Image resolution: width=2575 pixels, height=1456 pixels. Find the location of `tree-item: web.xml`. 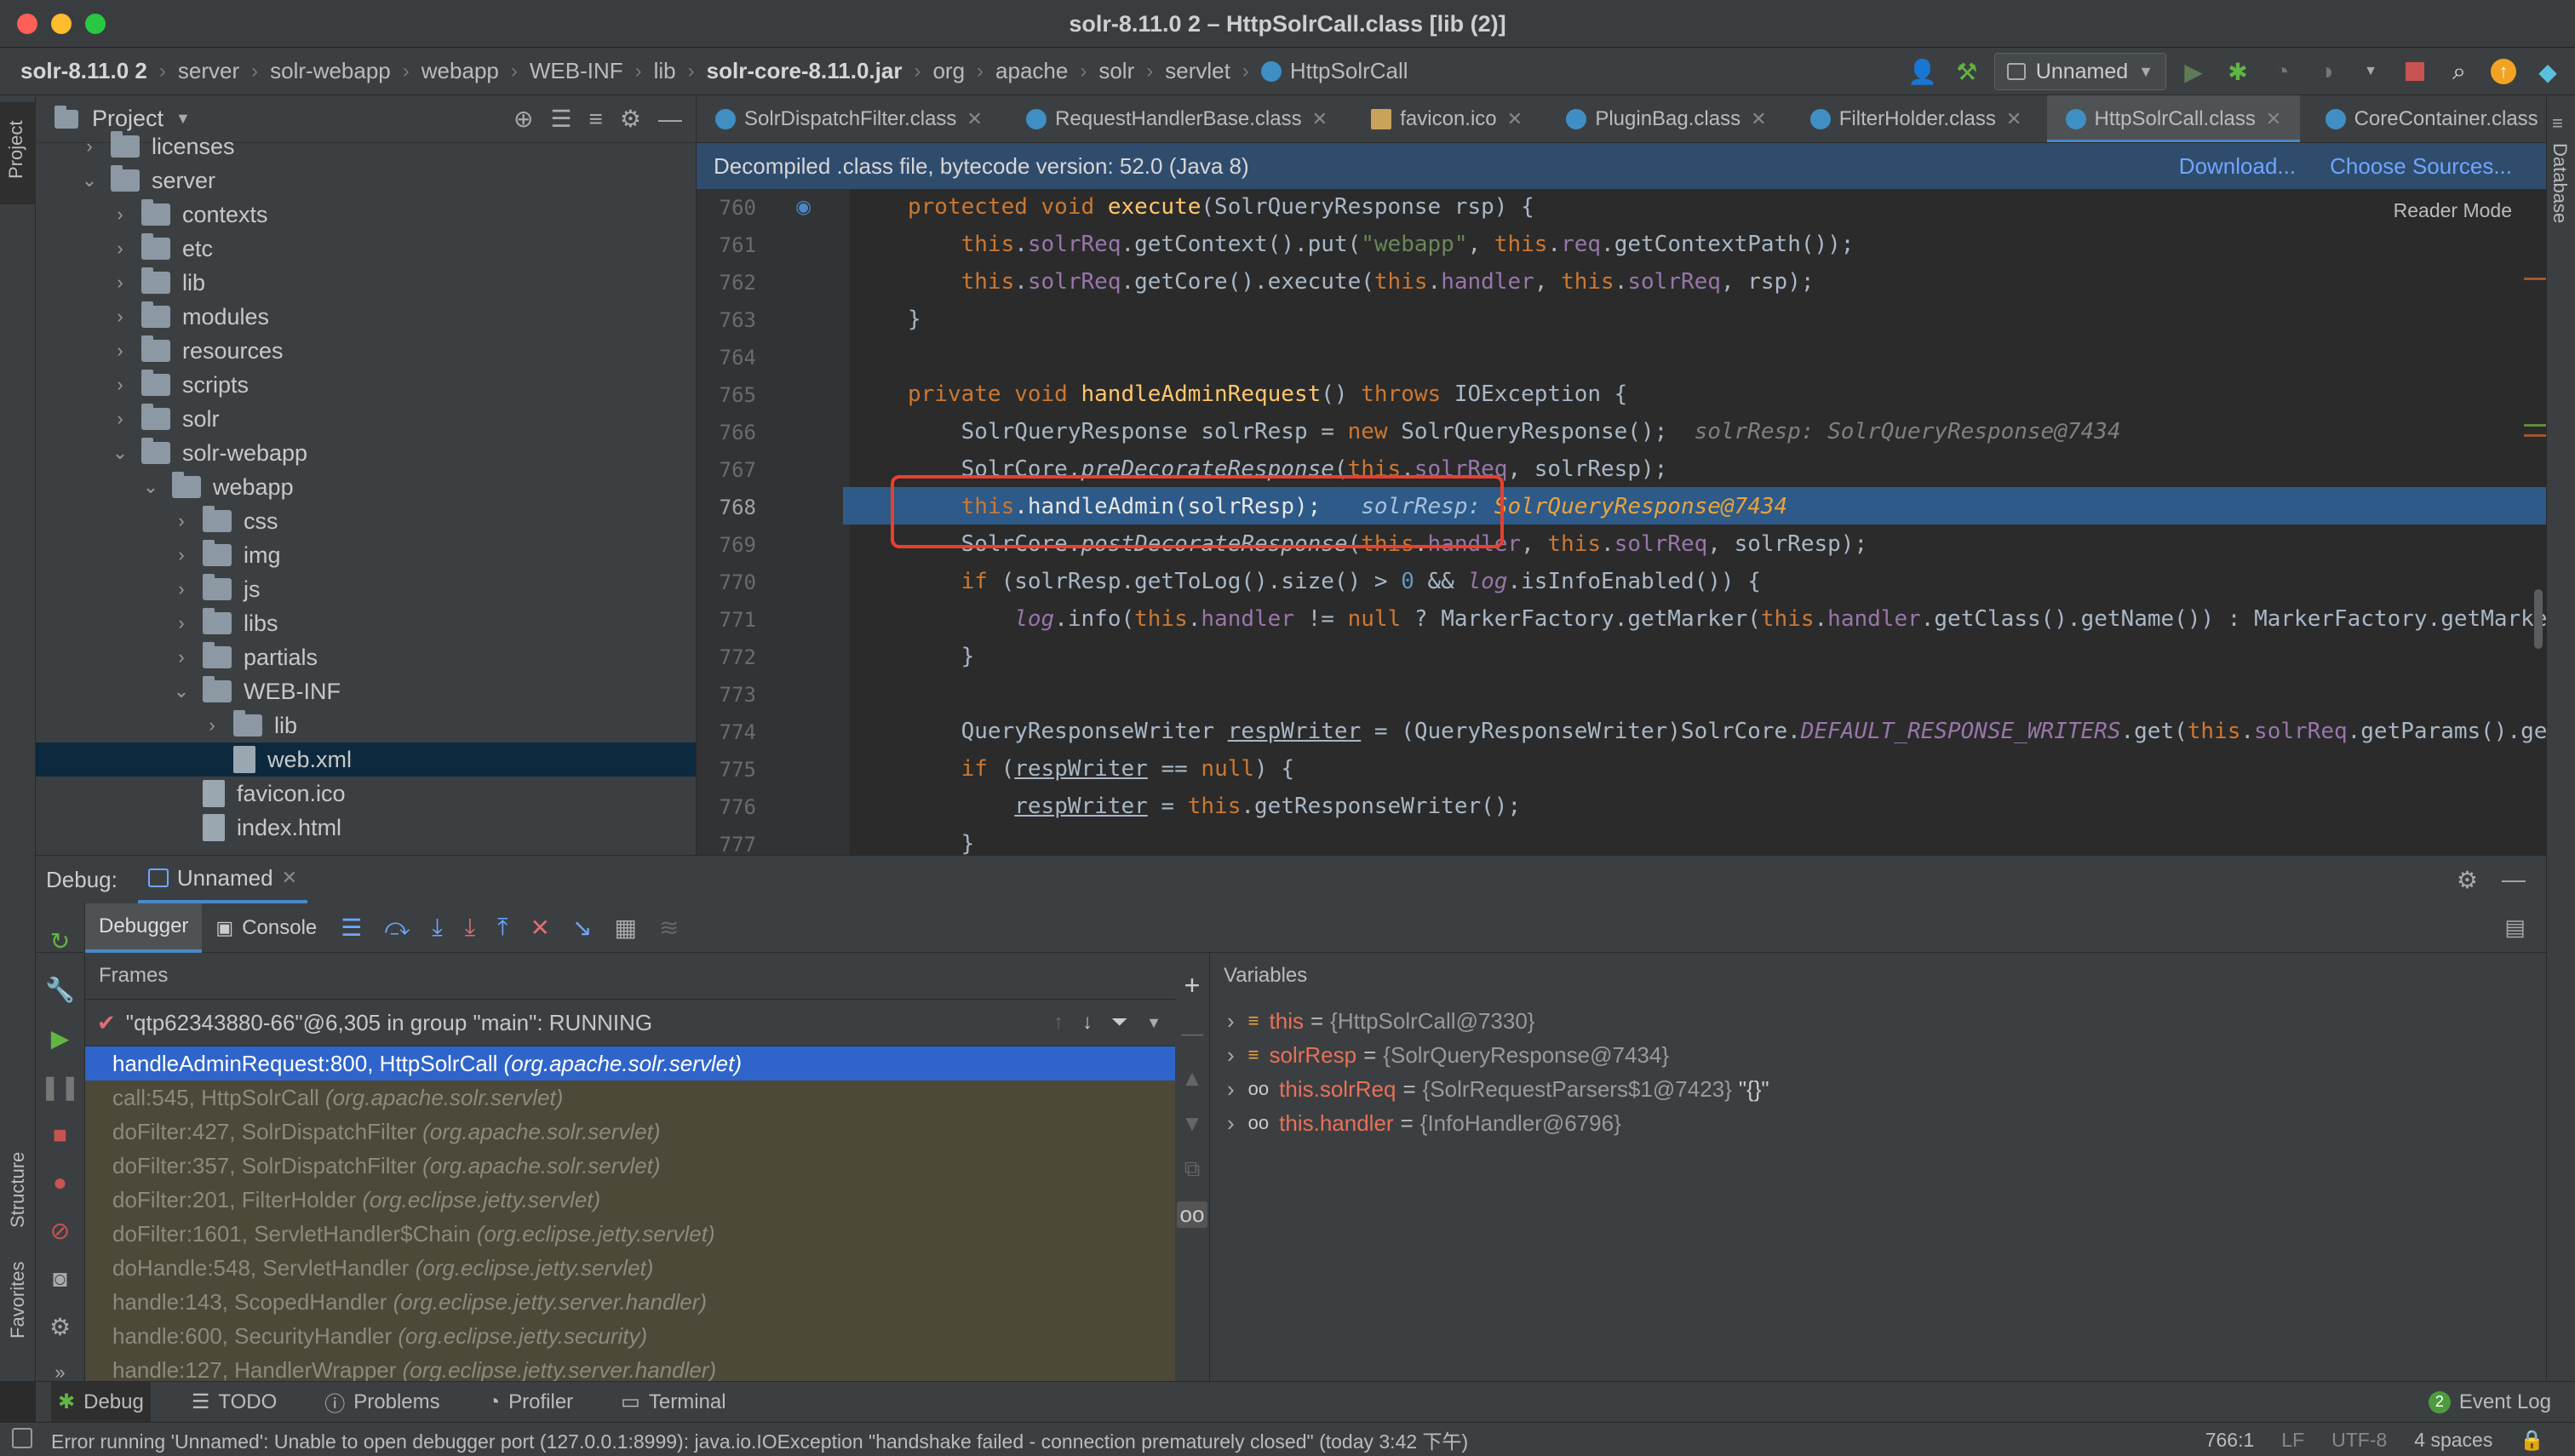

tree-item: web.xml is located at coordinates (366, 760).